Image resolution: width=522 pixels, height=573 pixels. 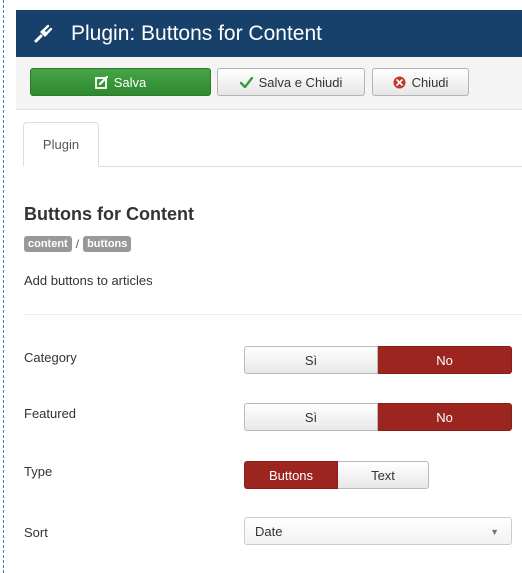 I want to click on type-label: Type, so click(x=38, y=471).